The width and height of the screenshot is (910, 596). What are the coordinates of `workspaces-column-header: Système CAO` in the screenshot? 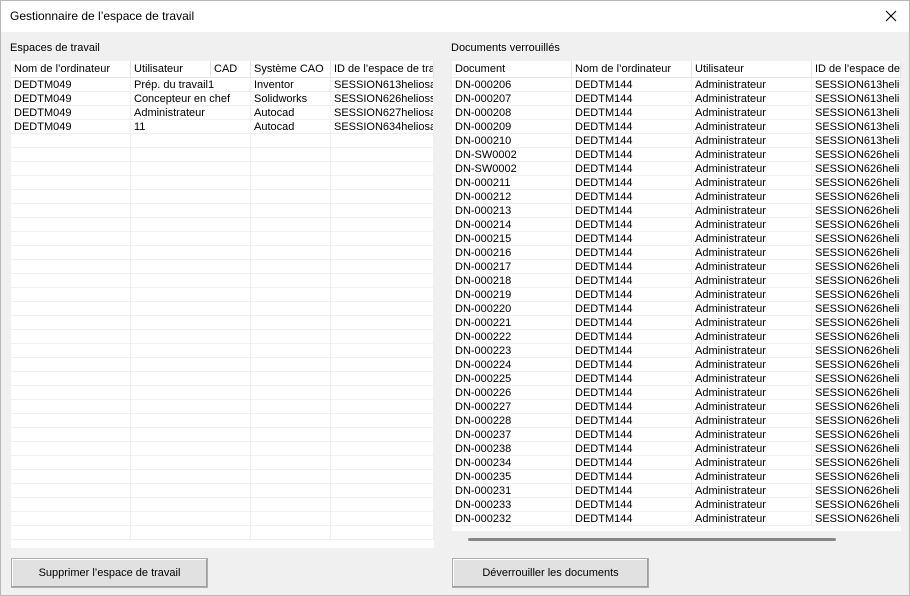 It's located at (291, 69).